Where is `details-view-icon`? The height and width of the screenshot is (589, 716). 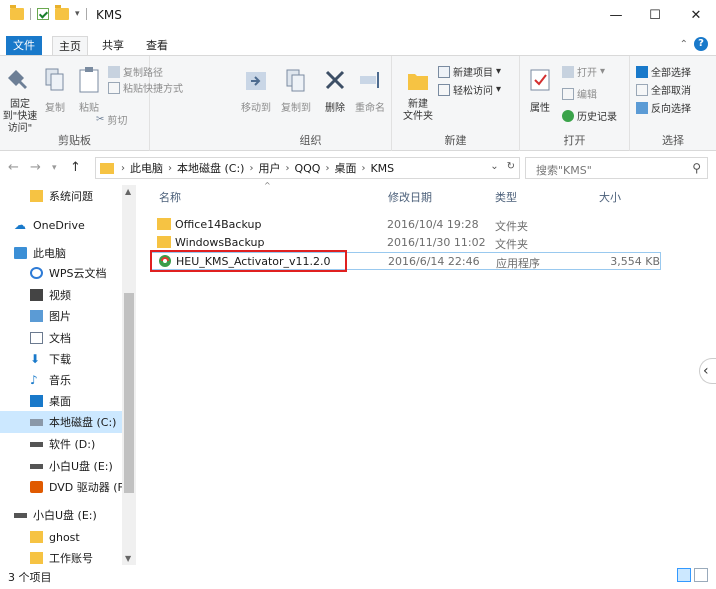 details-view-icon is located at coordinates (684, 575).